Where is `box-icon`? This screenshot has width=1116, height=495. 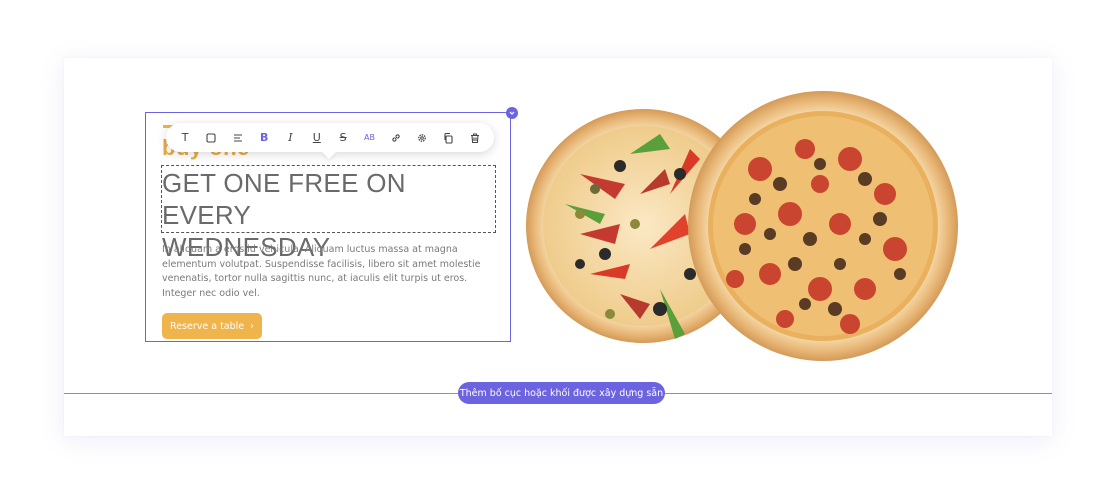
box-icon is located at coordinates (211, 138).